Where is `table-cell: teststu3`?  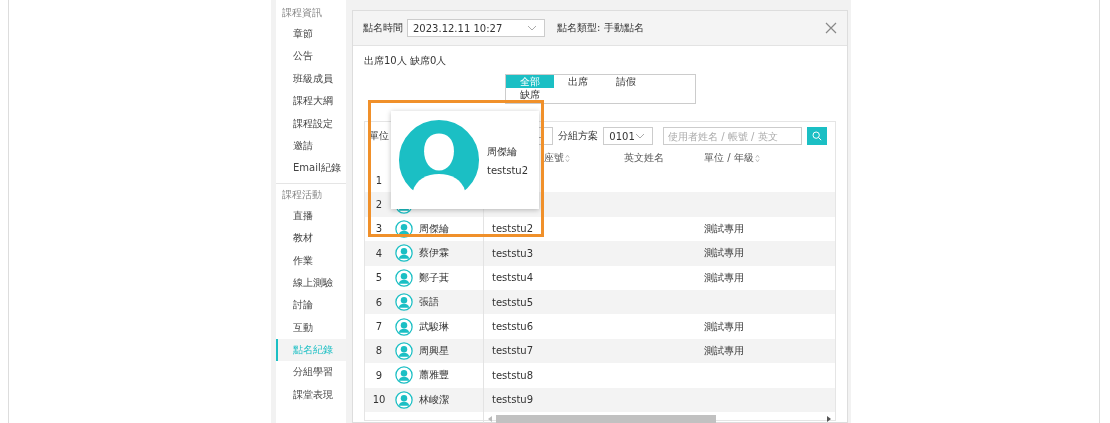
table-cell: teststu3 is located at coordinates (513, 253).